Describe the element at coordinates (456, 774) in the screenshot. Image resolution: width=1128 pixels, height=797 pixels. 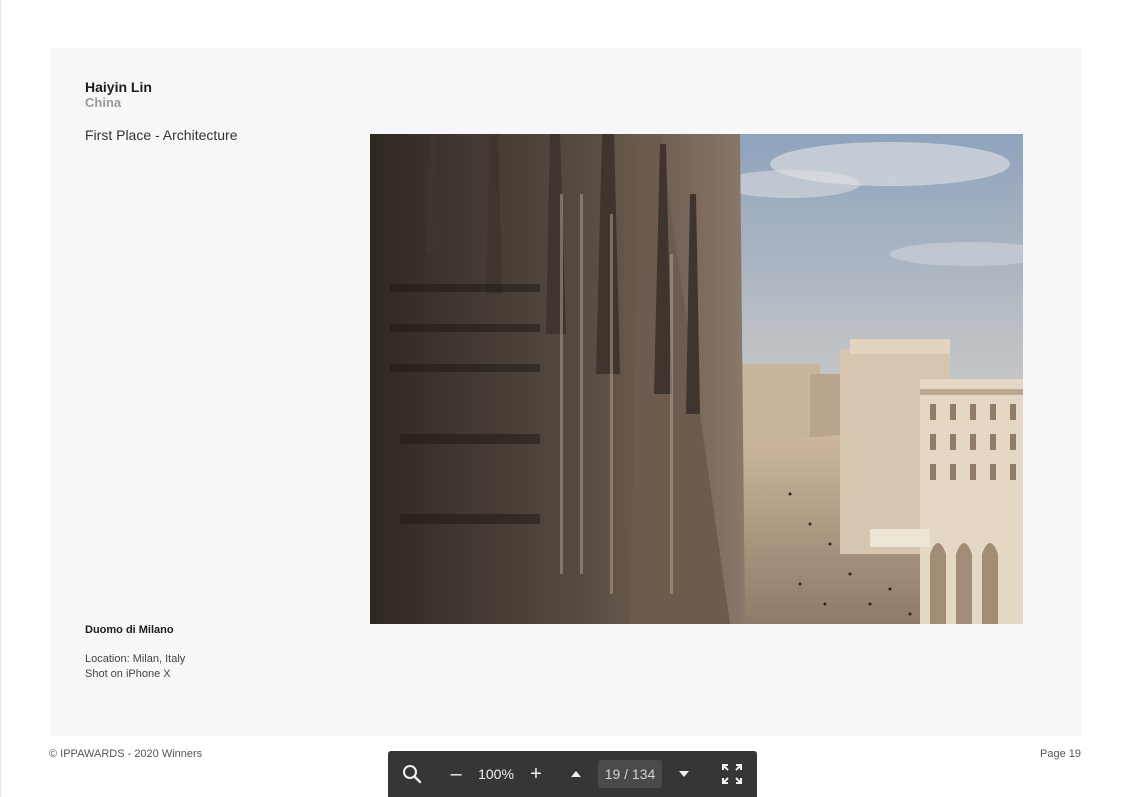
I see `zoom-out-button: –` at that location.